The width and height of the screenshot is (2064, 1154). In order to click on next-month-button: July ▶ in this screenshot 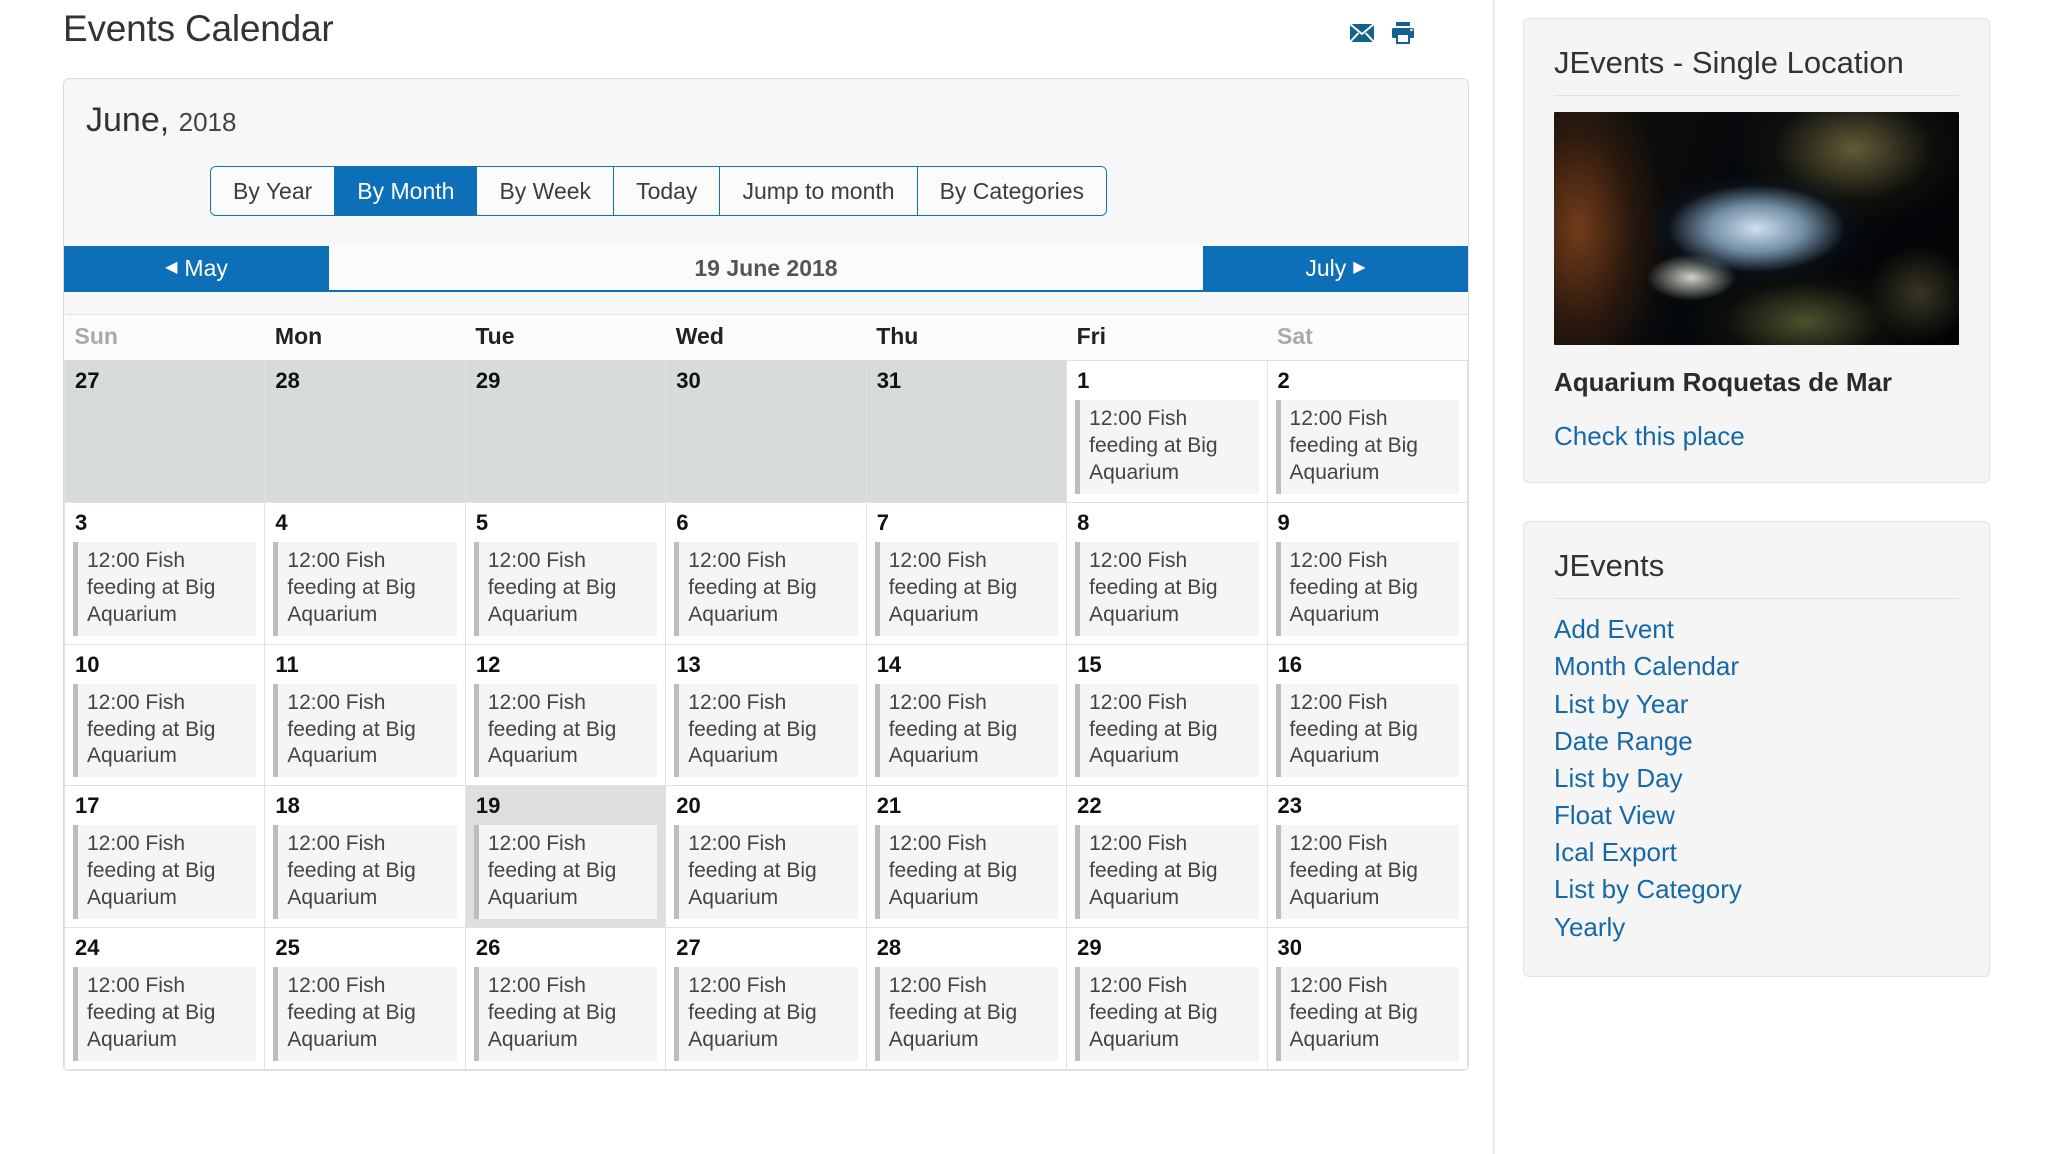, I will do `click(1335, 268)`.